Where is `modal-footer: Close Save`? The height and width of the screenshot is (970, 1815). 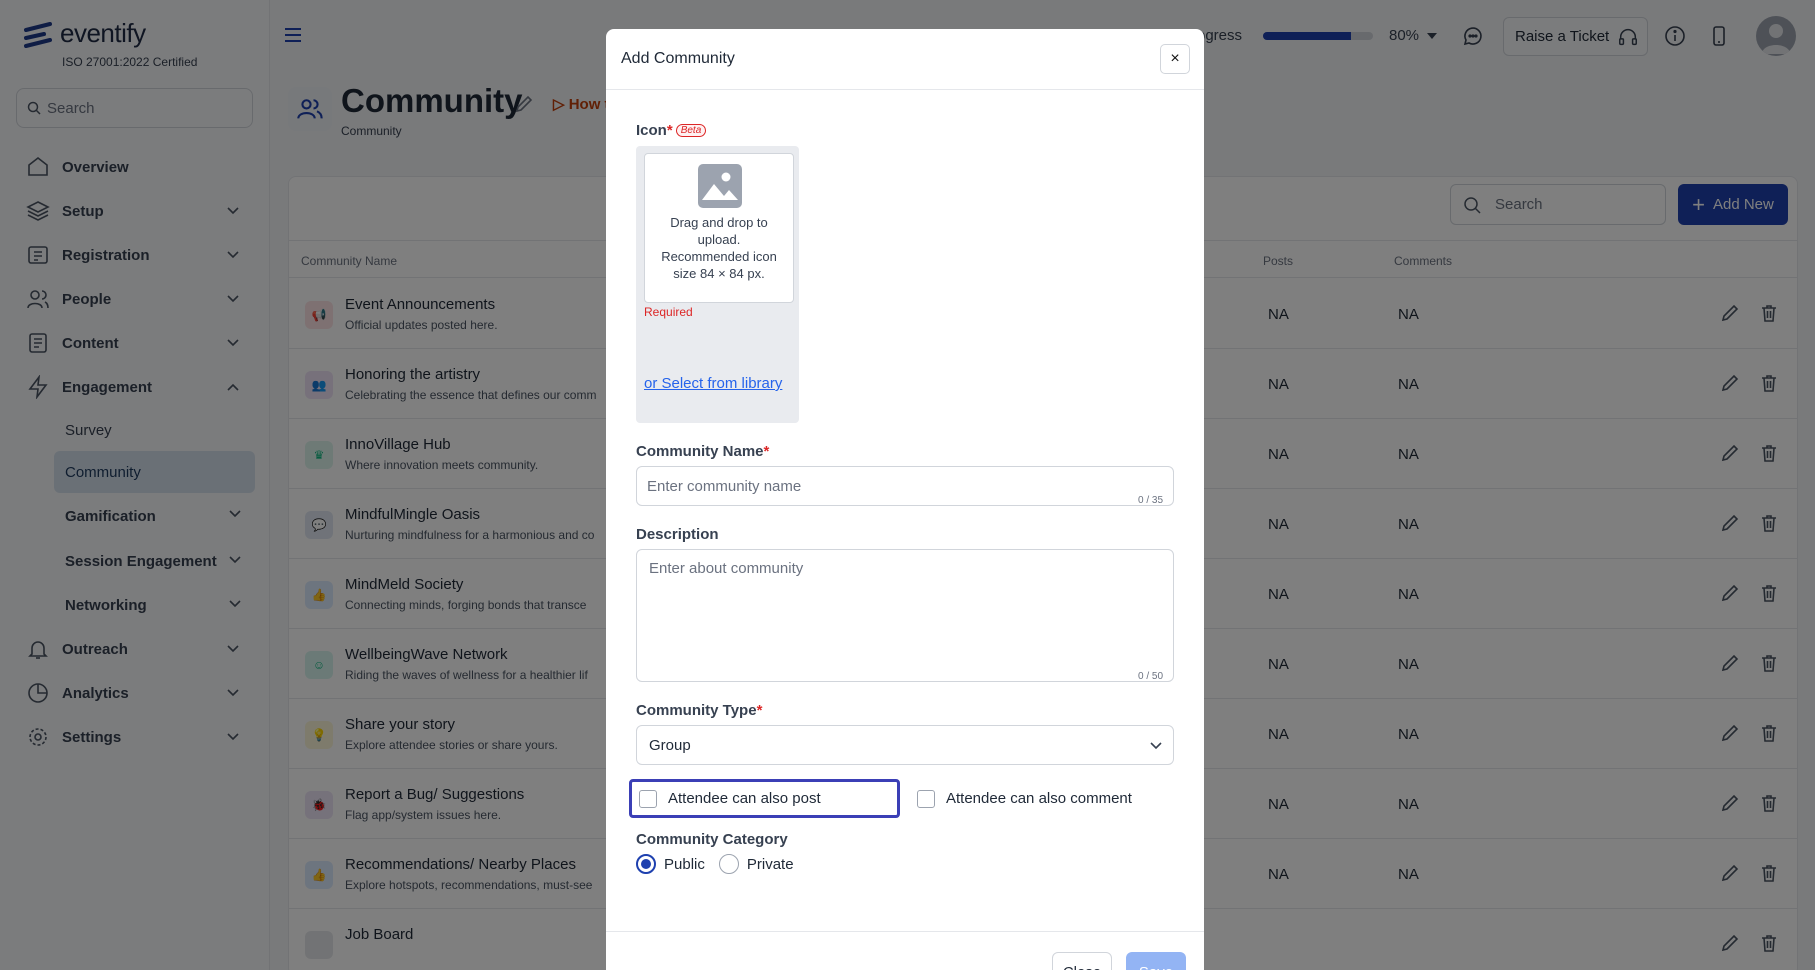 modal-footer: Close Save is located at coordinates (905, 950).